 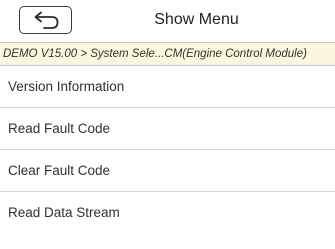 I want to click on page-title: Show Menu, so click(x=196, y=19).